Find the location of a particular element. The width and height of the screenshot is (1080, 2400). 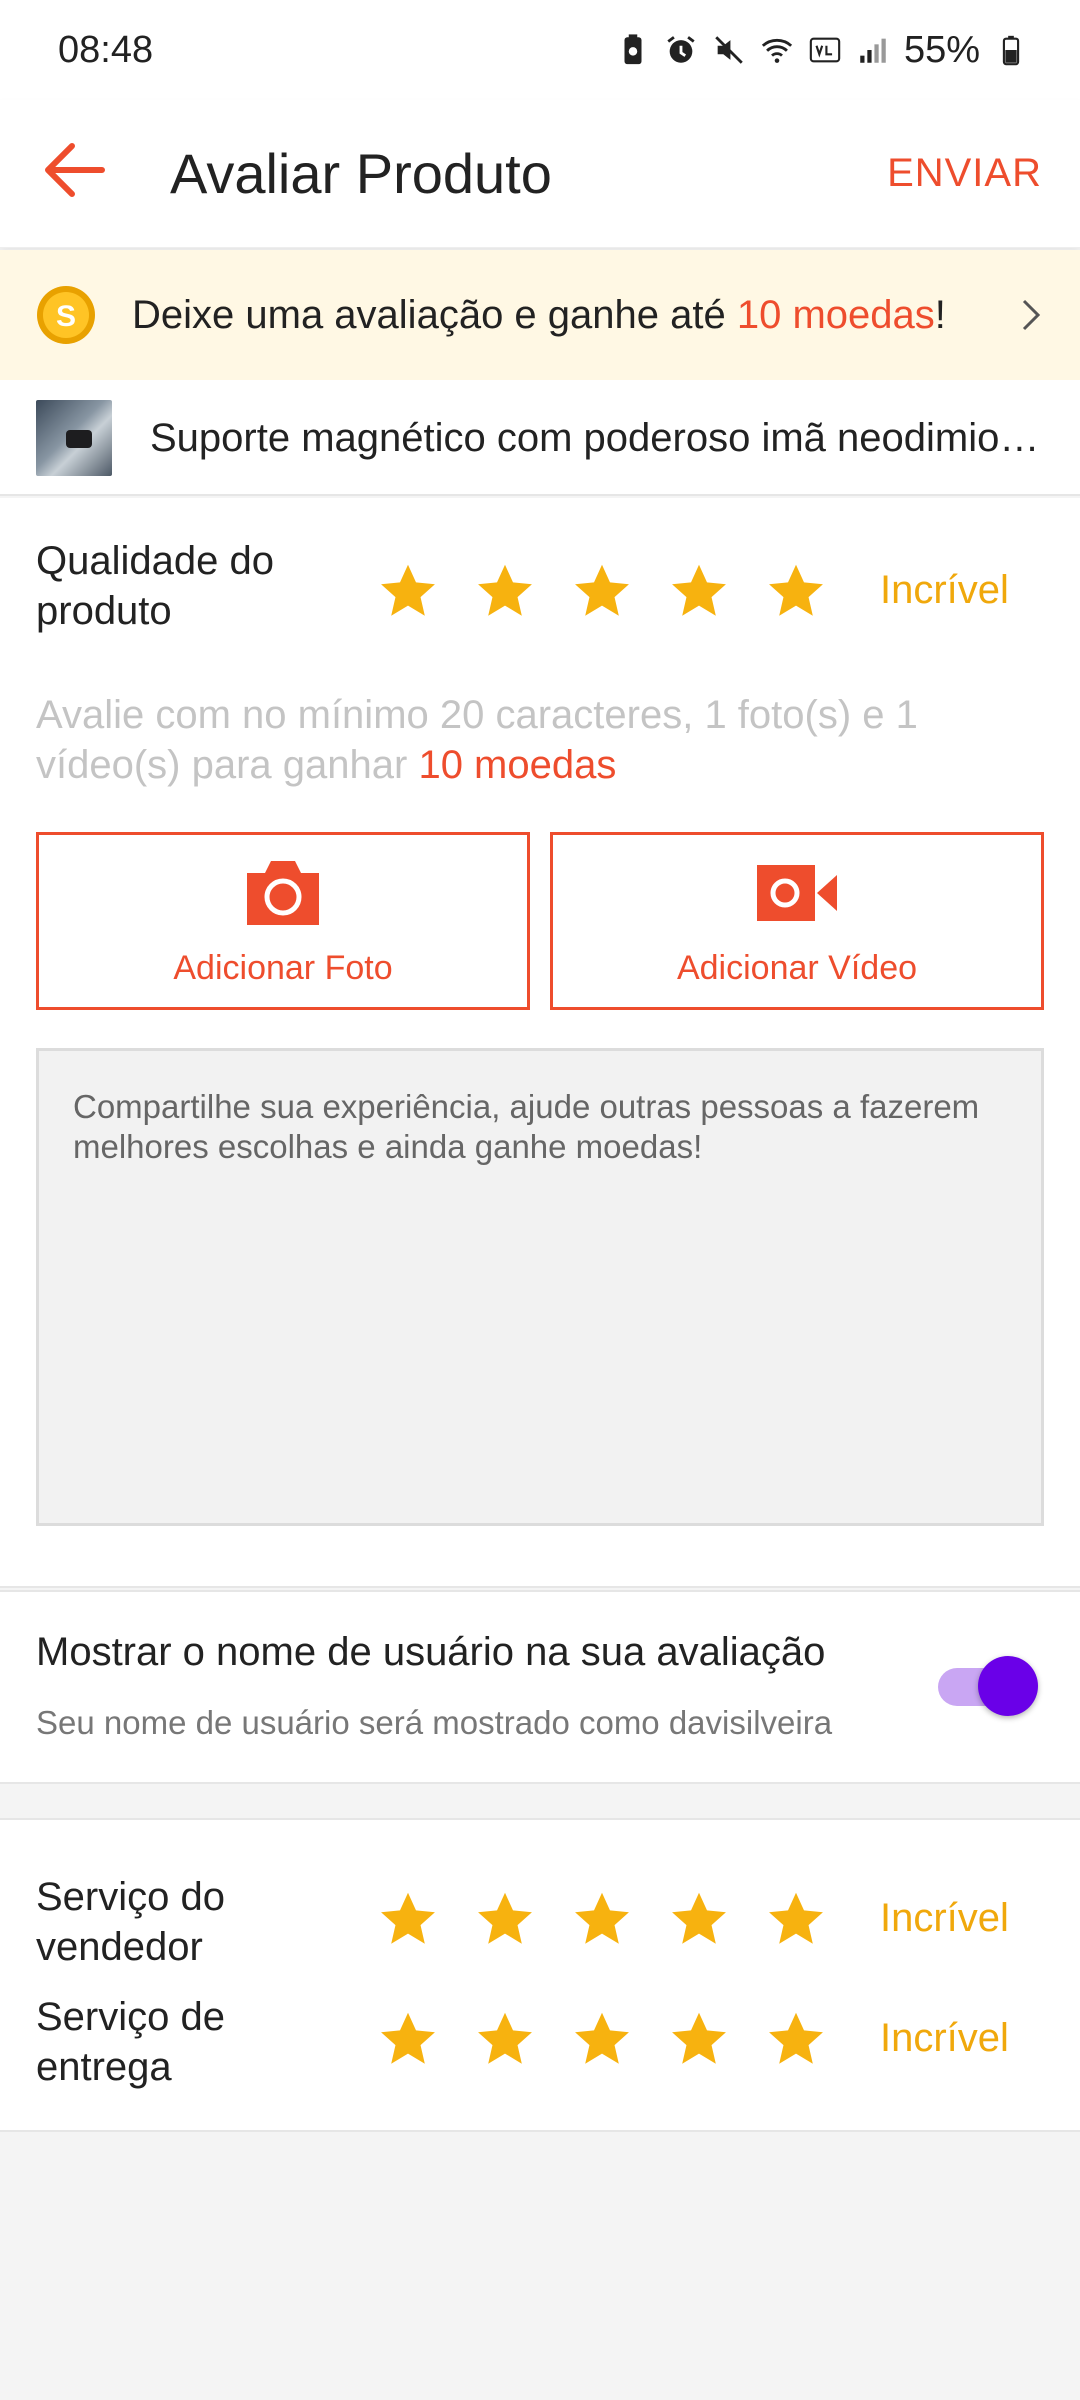

battery-percent: 55% is located at coordinates (941, 49).